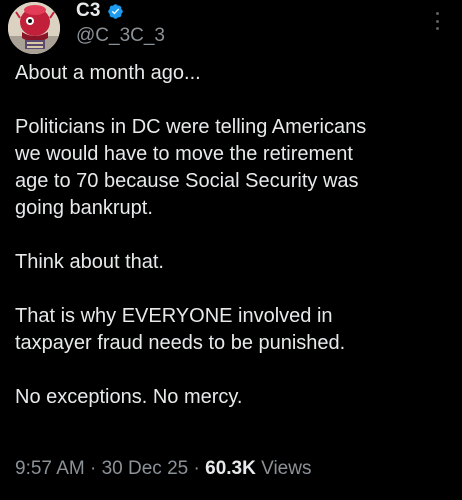 The height and width of the screenshot is (500, 462). What do you see at coordinates (230, 468) in the screenshot?
I see `views-count: 60.3K` at bounding box center [230, 468].